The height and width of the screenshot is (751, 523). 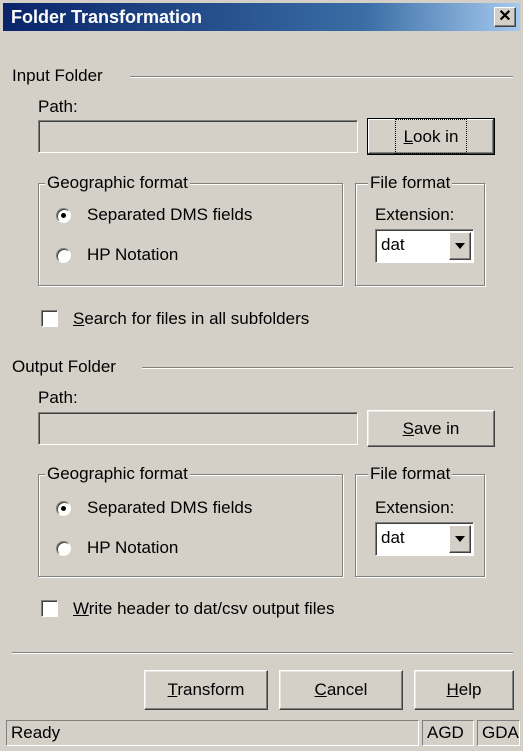 What do you see at coordinates (341, 690) in the screenshot?
I see `cancel-button: Cancel` at bounding box center [341, 690].